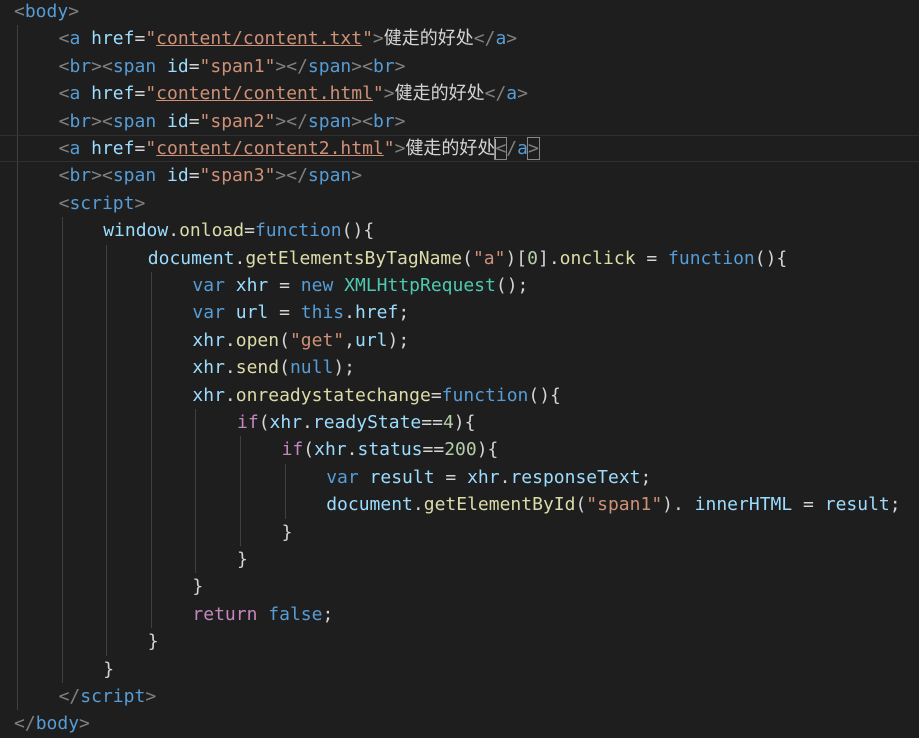 This screenshot has width=919, height=738. What do you see at coordinates (459, 696) in the screenshot?
I see `code-line: </script>` at bounding box center [459, 696].